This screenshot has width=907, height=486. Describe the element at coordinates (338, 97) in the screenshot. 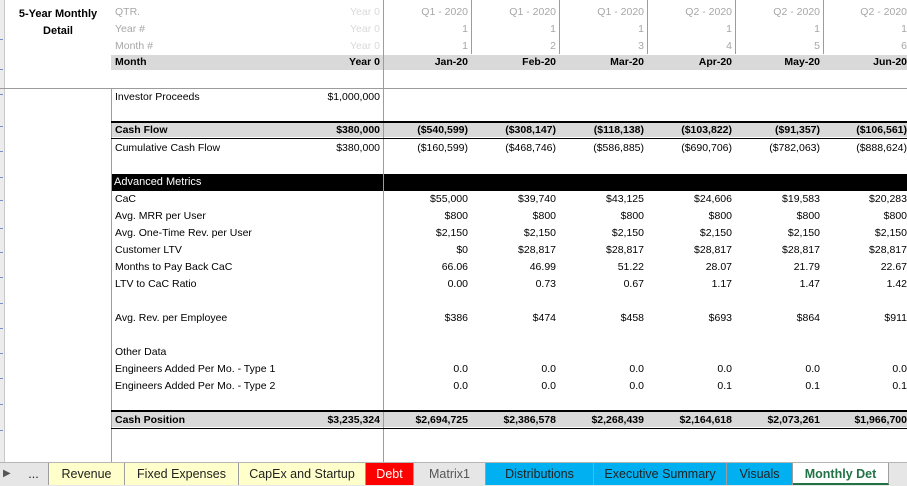

I see `cell-investor-col1: $1,000,000` at that location.